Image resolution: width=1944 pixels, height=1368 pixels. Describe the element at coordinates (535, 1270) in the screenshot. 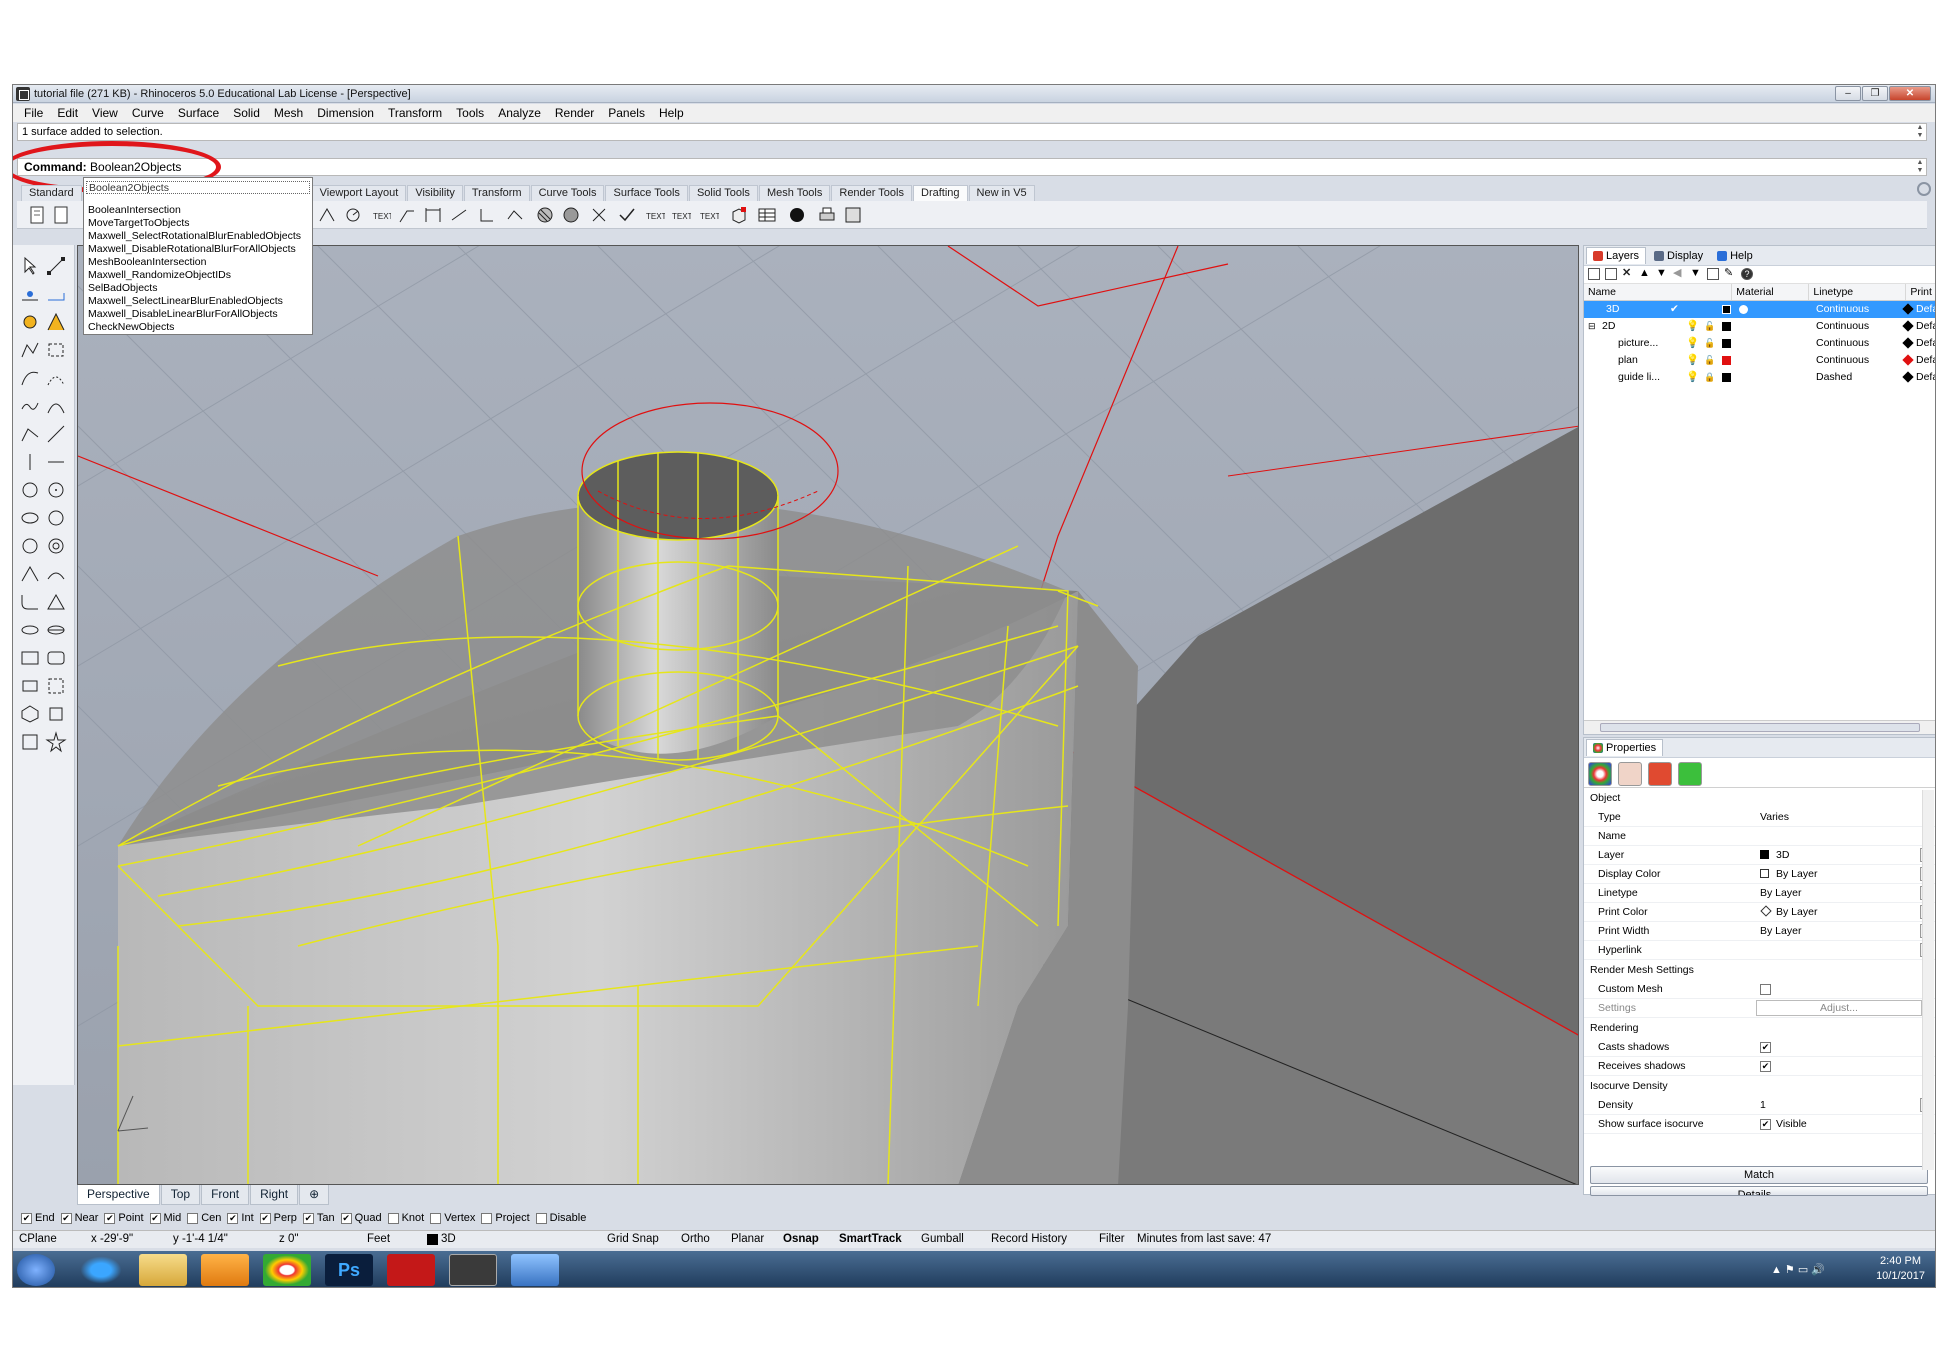

I see `remote-desktop-icon` at that location.